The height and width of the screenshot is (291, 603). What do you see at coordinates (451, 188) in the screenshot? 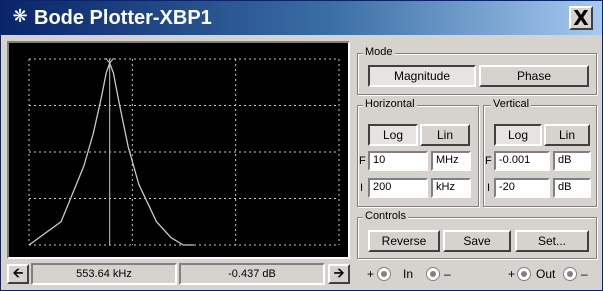
I see `horizontal-initial-unit: kHz` at bounding box center [451, 188].